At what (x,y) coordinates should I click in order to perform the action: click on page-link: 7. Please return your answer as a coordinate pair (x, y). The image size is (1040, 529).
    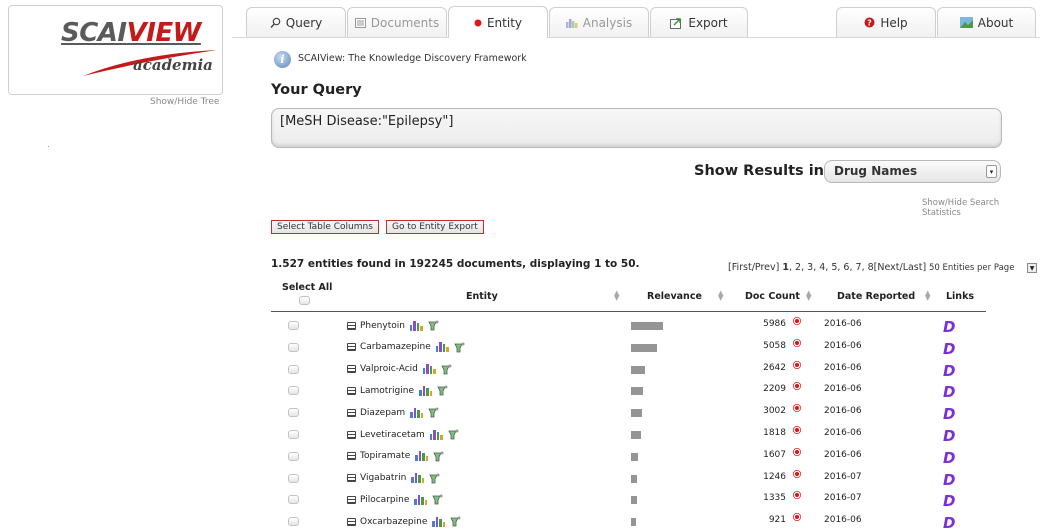
    Looking at the image, I should click on (859, 267).